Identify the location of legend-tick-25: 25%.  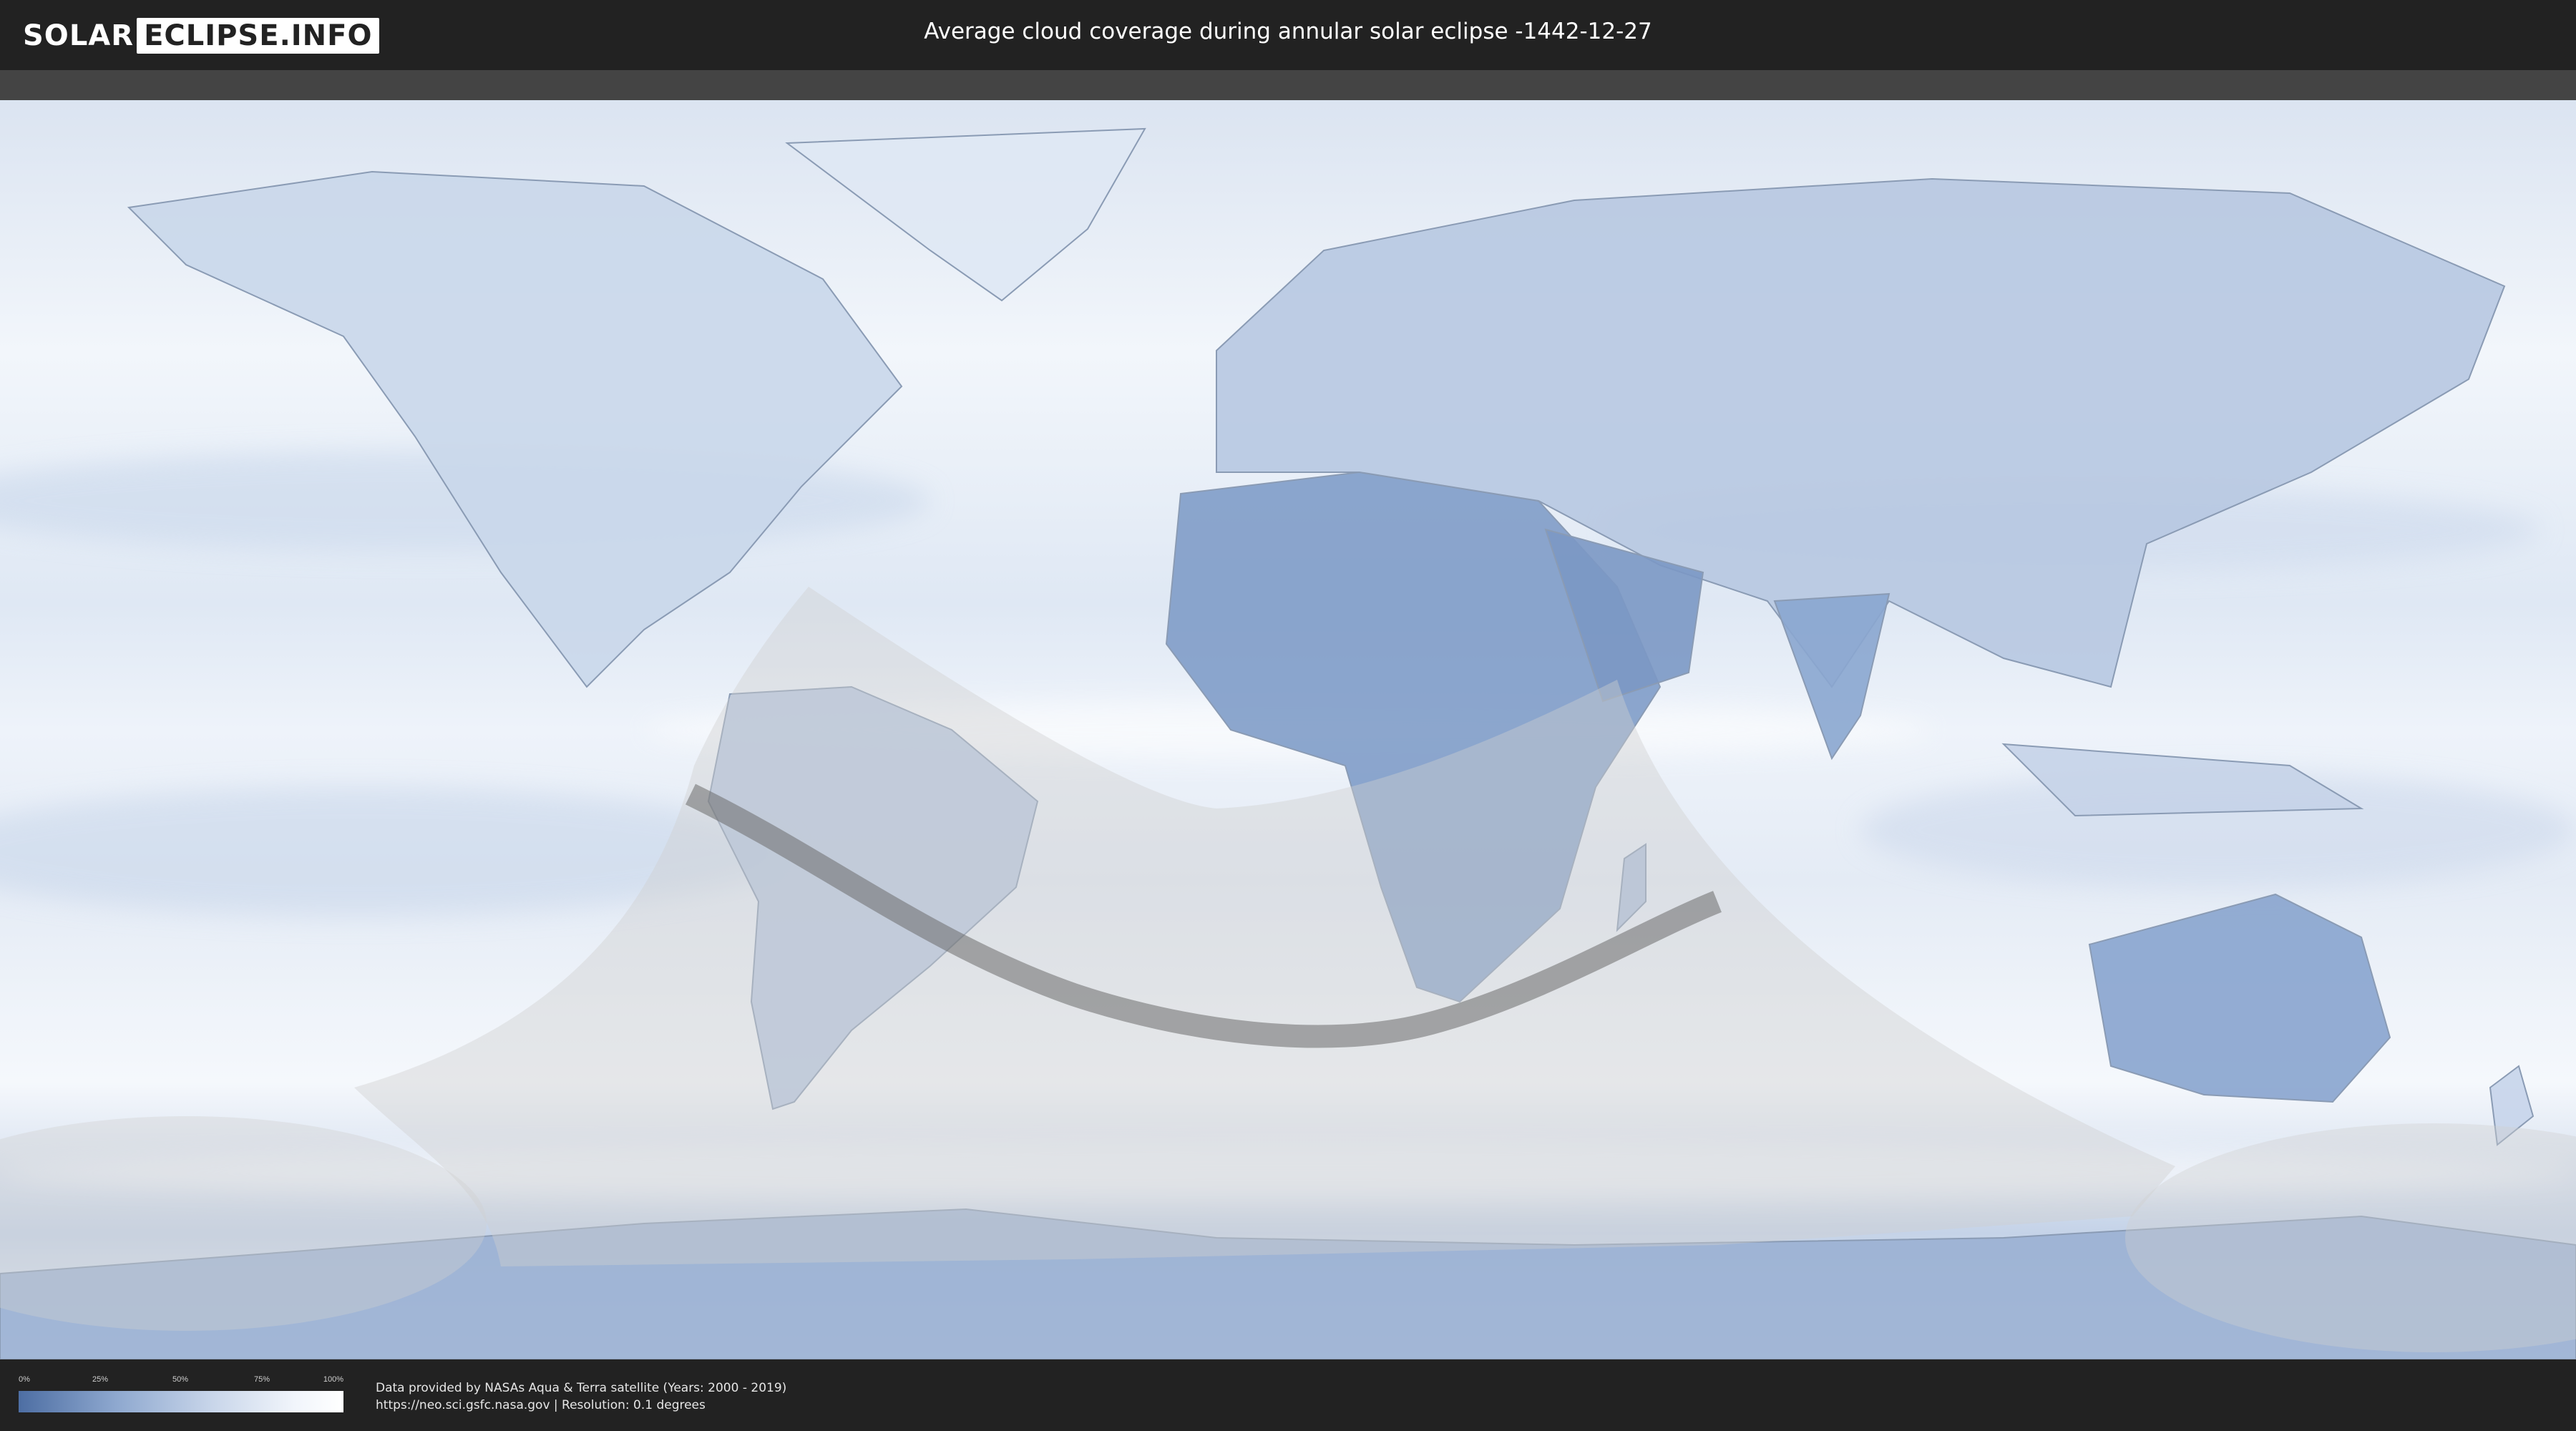
(100, 1379).